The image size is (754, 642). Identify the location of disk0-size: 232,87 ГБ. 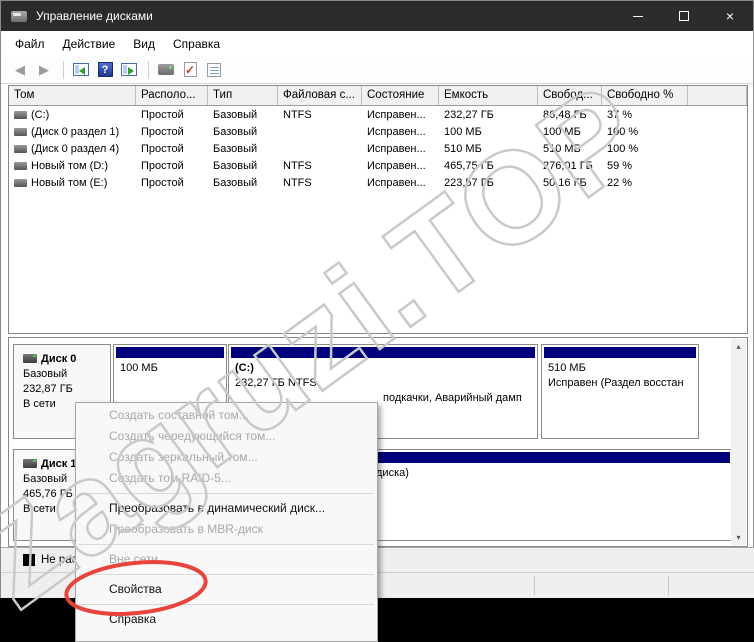
(48, 389).